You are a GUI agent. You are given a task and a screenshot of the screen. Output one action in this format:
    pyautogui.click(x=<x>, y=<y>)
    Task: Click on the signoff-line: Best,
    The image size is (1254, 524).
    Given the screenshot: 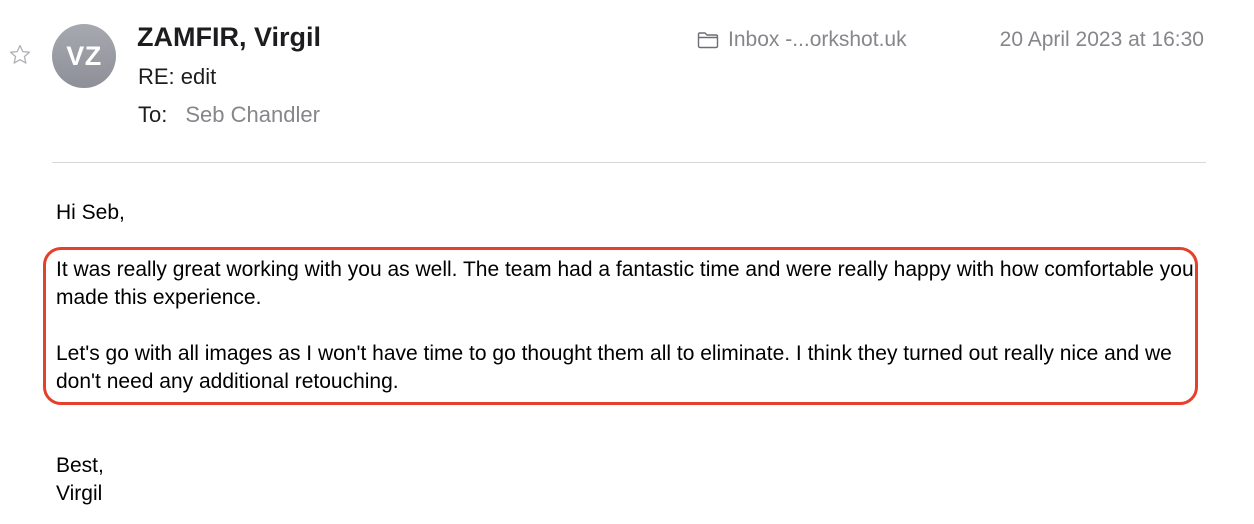 What is the action you would take?
    pyautogui.click(x=80, y=465)
    